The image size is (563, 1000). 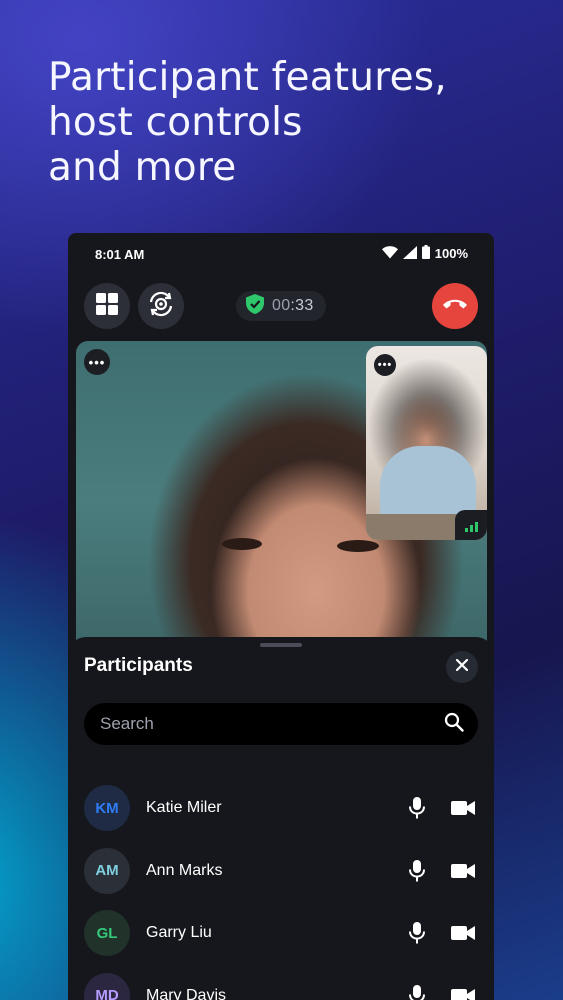 What do you see at coordinates (451, 253) in the screenshot?
I see `battery-percent: 100%` at bounding box center [451, 253].